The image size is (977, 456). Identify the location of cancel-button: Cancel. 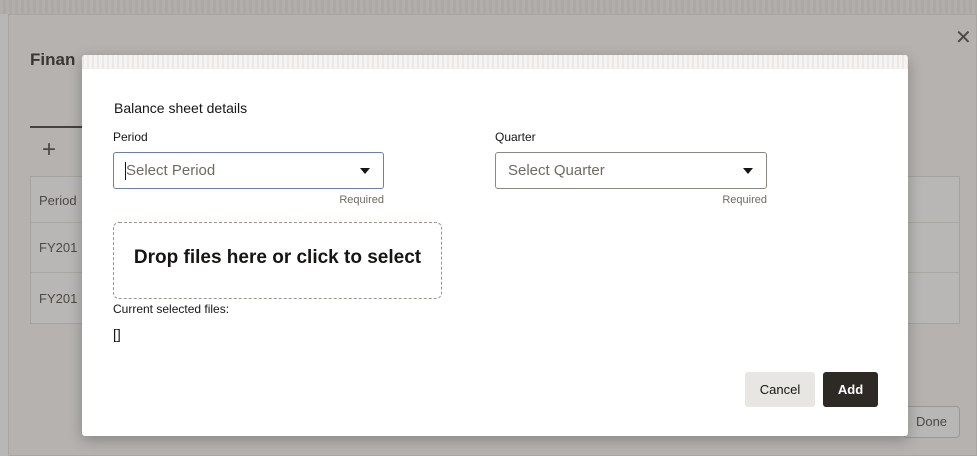
(780, 389).